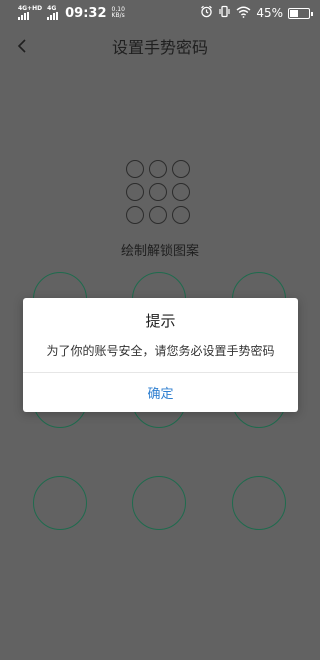 This screenshot has width=320, height=660. Describe the element at coordinates (159, 251) in the screenshot. I see `pattern-hint: 绘制解锁图案` at that location.